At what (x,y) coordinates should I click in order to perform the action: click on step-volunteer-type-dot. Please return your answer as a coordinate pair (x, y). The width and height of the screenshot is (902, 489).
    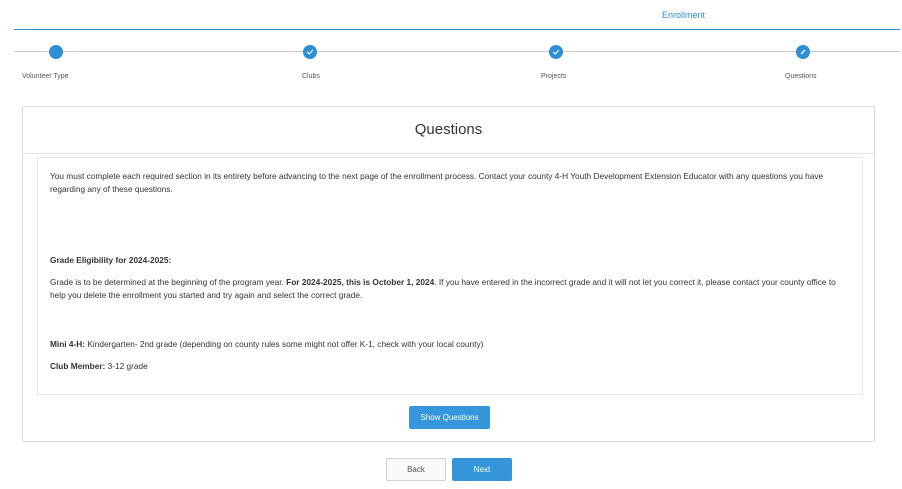
    Looking at the image, I should click on (56, 52).